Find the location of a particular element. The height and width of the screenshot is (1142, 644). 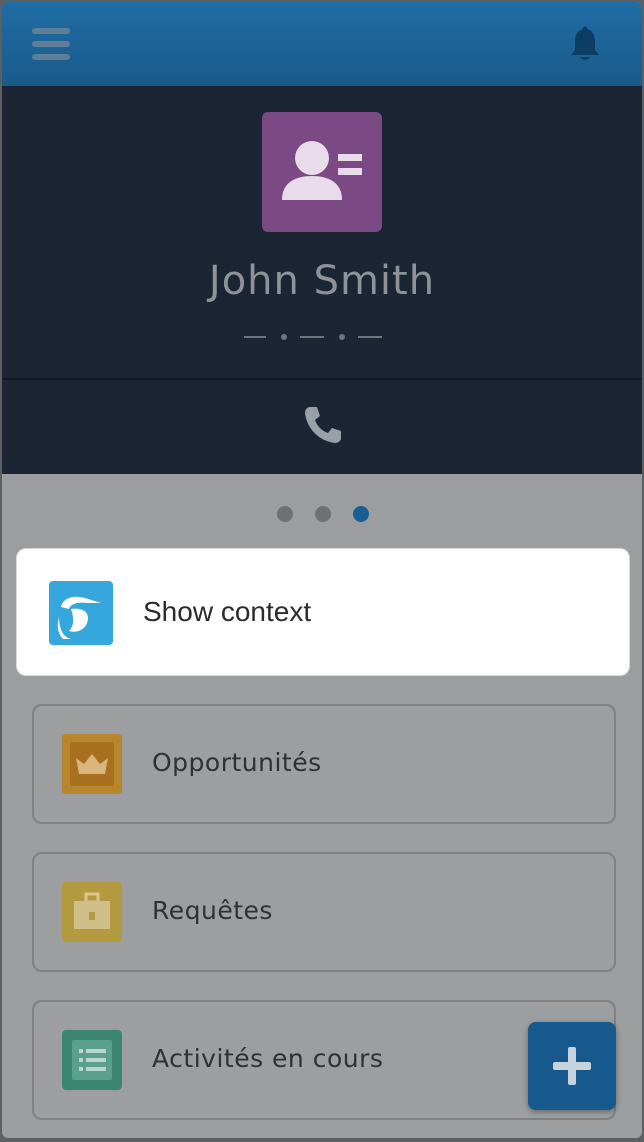

bell-icon is located at coordinates (585, 45).